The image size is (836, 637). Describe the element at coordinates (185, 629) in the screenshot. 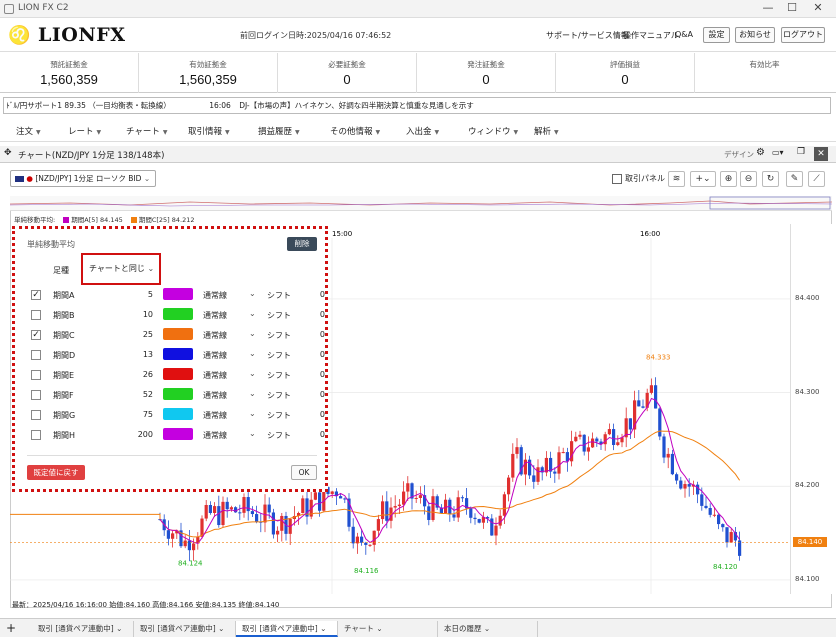

I see `tab-trade-2: 取引 [通貨ペア連動中] ⌄` at that location.